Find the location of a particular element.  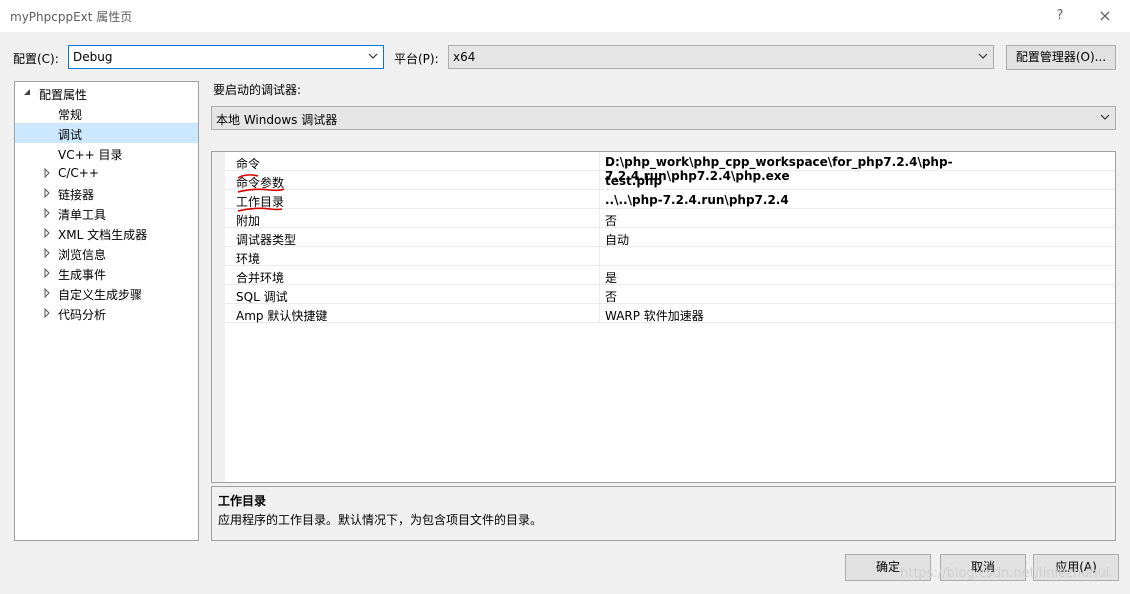

property-value: test.php is located at coordinates (633, 181).